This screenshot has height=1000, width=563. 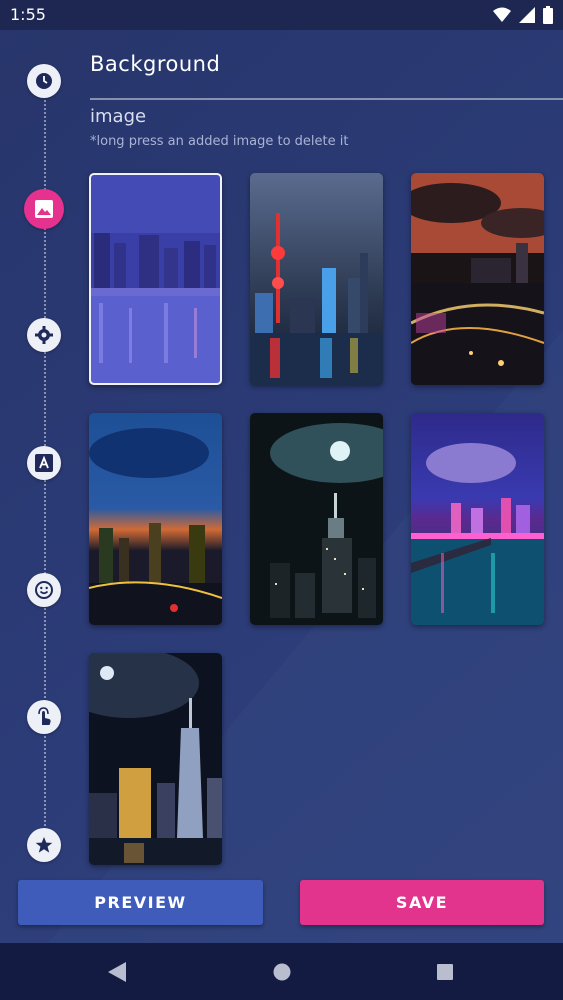 I want to click on image-empire-state, so click(x=316, y=519).